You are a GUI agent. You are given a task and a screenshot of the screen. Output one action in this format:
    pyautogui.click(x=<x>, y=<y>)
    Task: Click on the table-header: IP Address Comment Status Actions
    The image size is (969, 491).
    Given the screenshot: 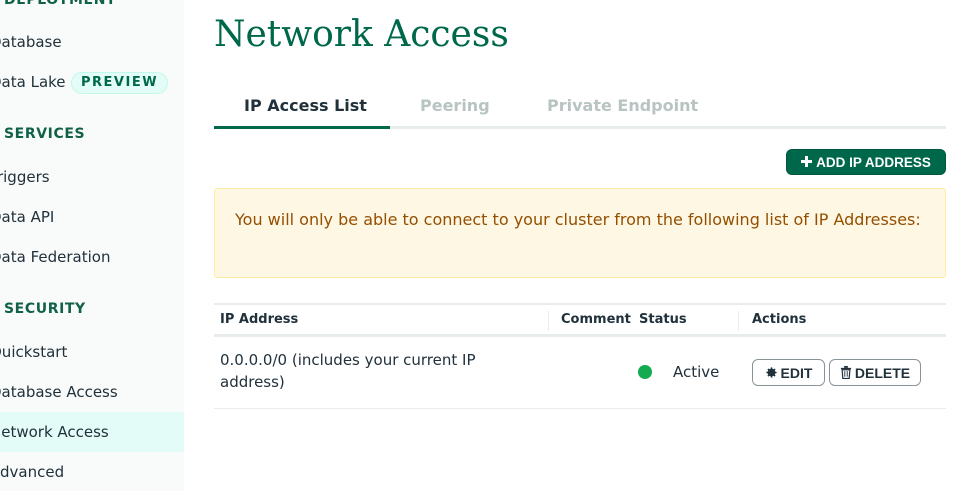 What is the action you would take?
    pyautogui.click(x=580, y=320)
    